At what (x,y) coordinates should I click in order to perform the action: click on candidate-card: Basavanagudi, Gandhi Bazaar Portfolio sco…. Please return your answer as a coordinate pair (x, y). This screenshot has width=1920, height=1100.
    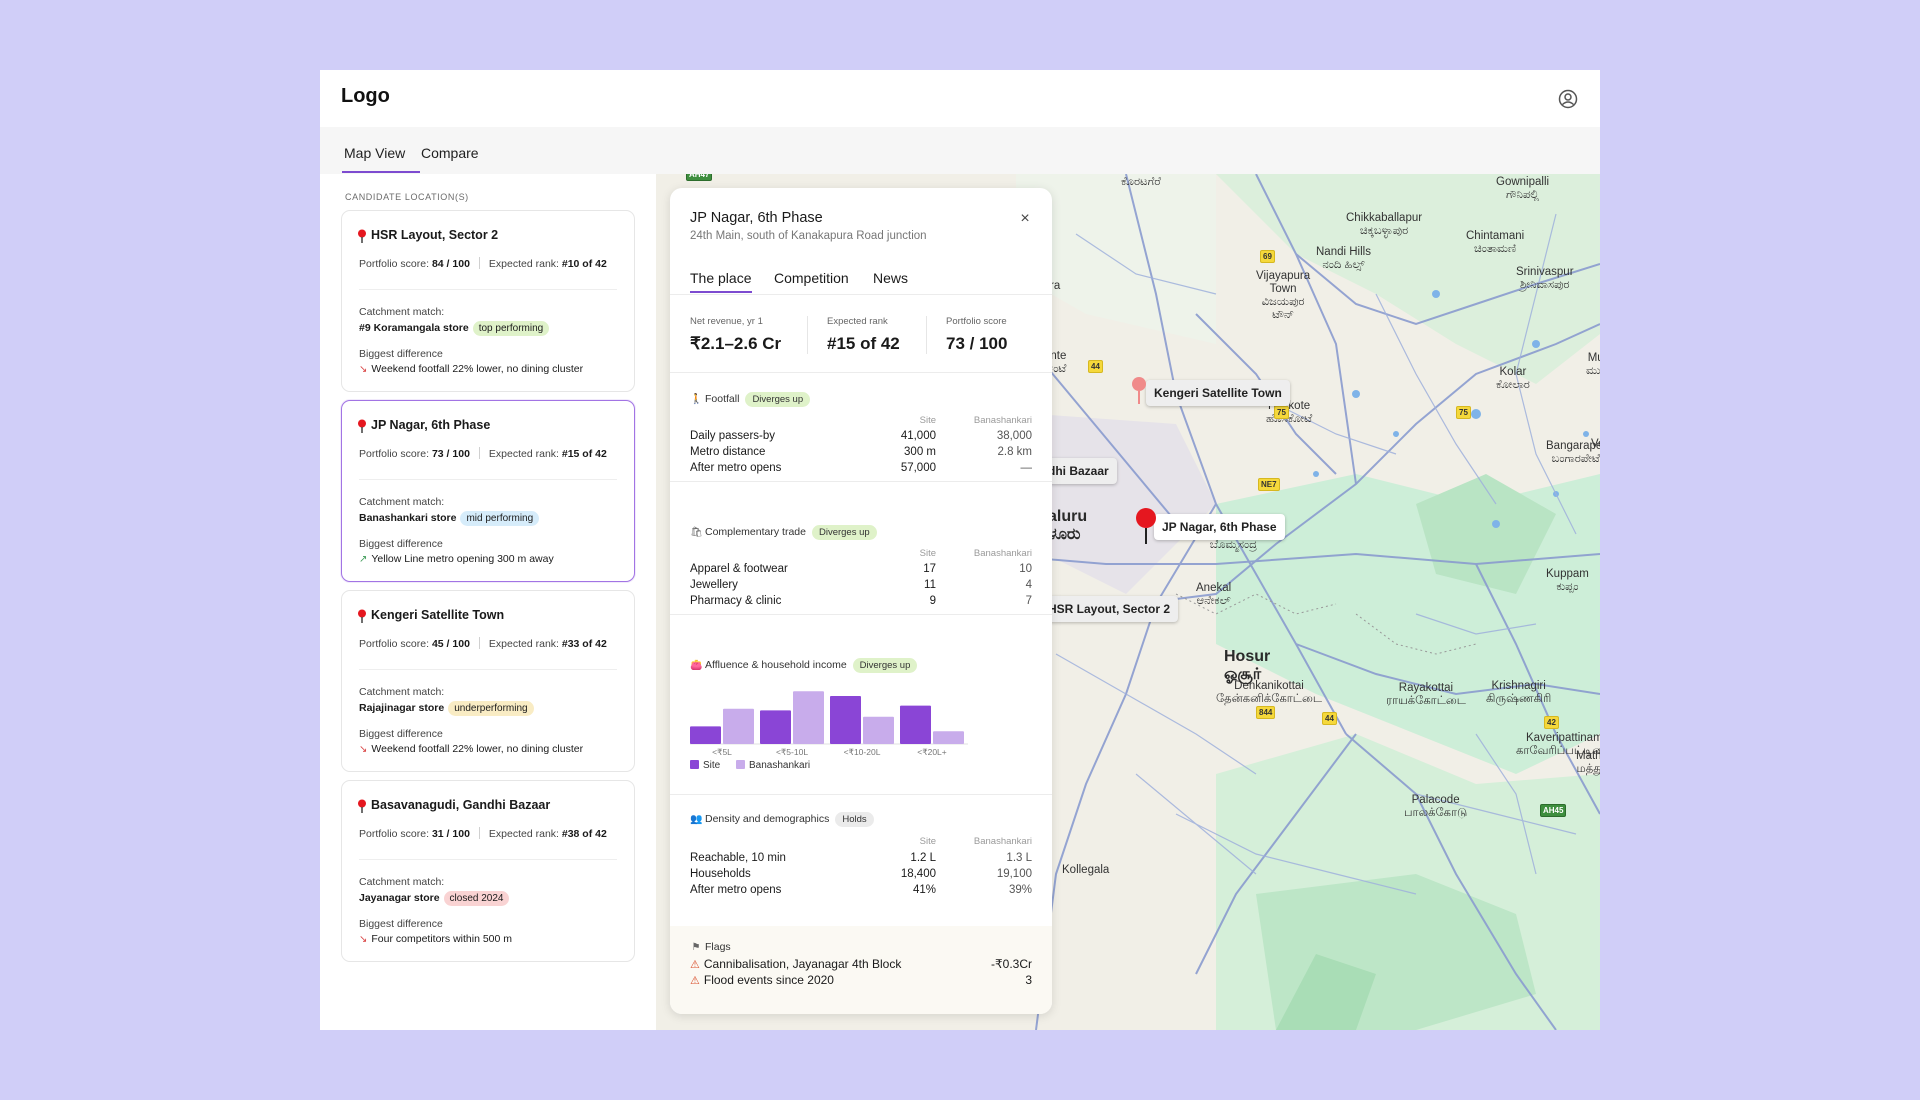
    Looking at the image, I should click on (488, 871).